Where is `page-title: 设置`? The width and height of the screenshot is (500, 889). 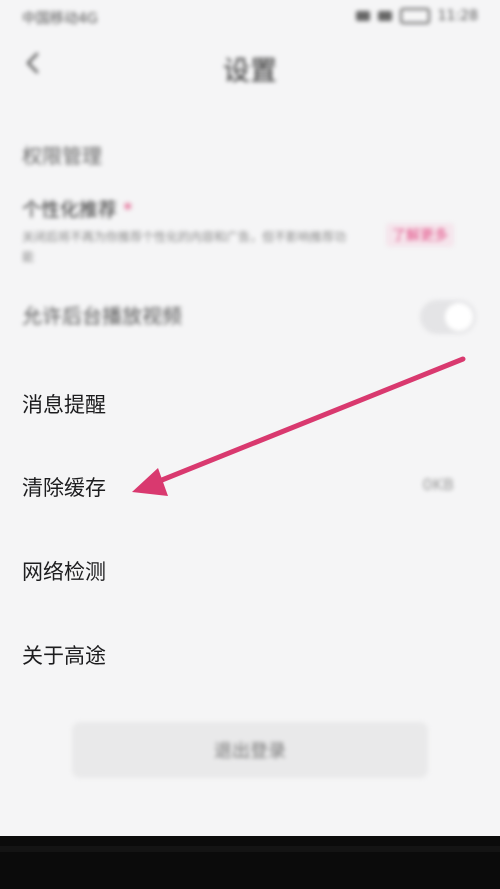
page-title: 设置 is located at coordinates (250, 71).